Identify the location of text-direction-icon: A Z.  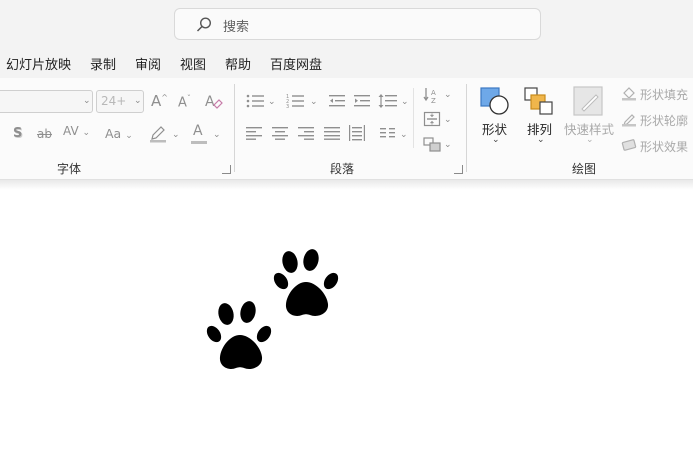
(432, 95).